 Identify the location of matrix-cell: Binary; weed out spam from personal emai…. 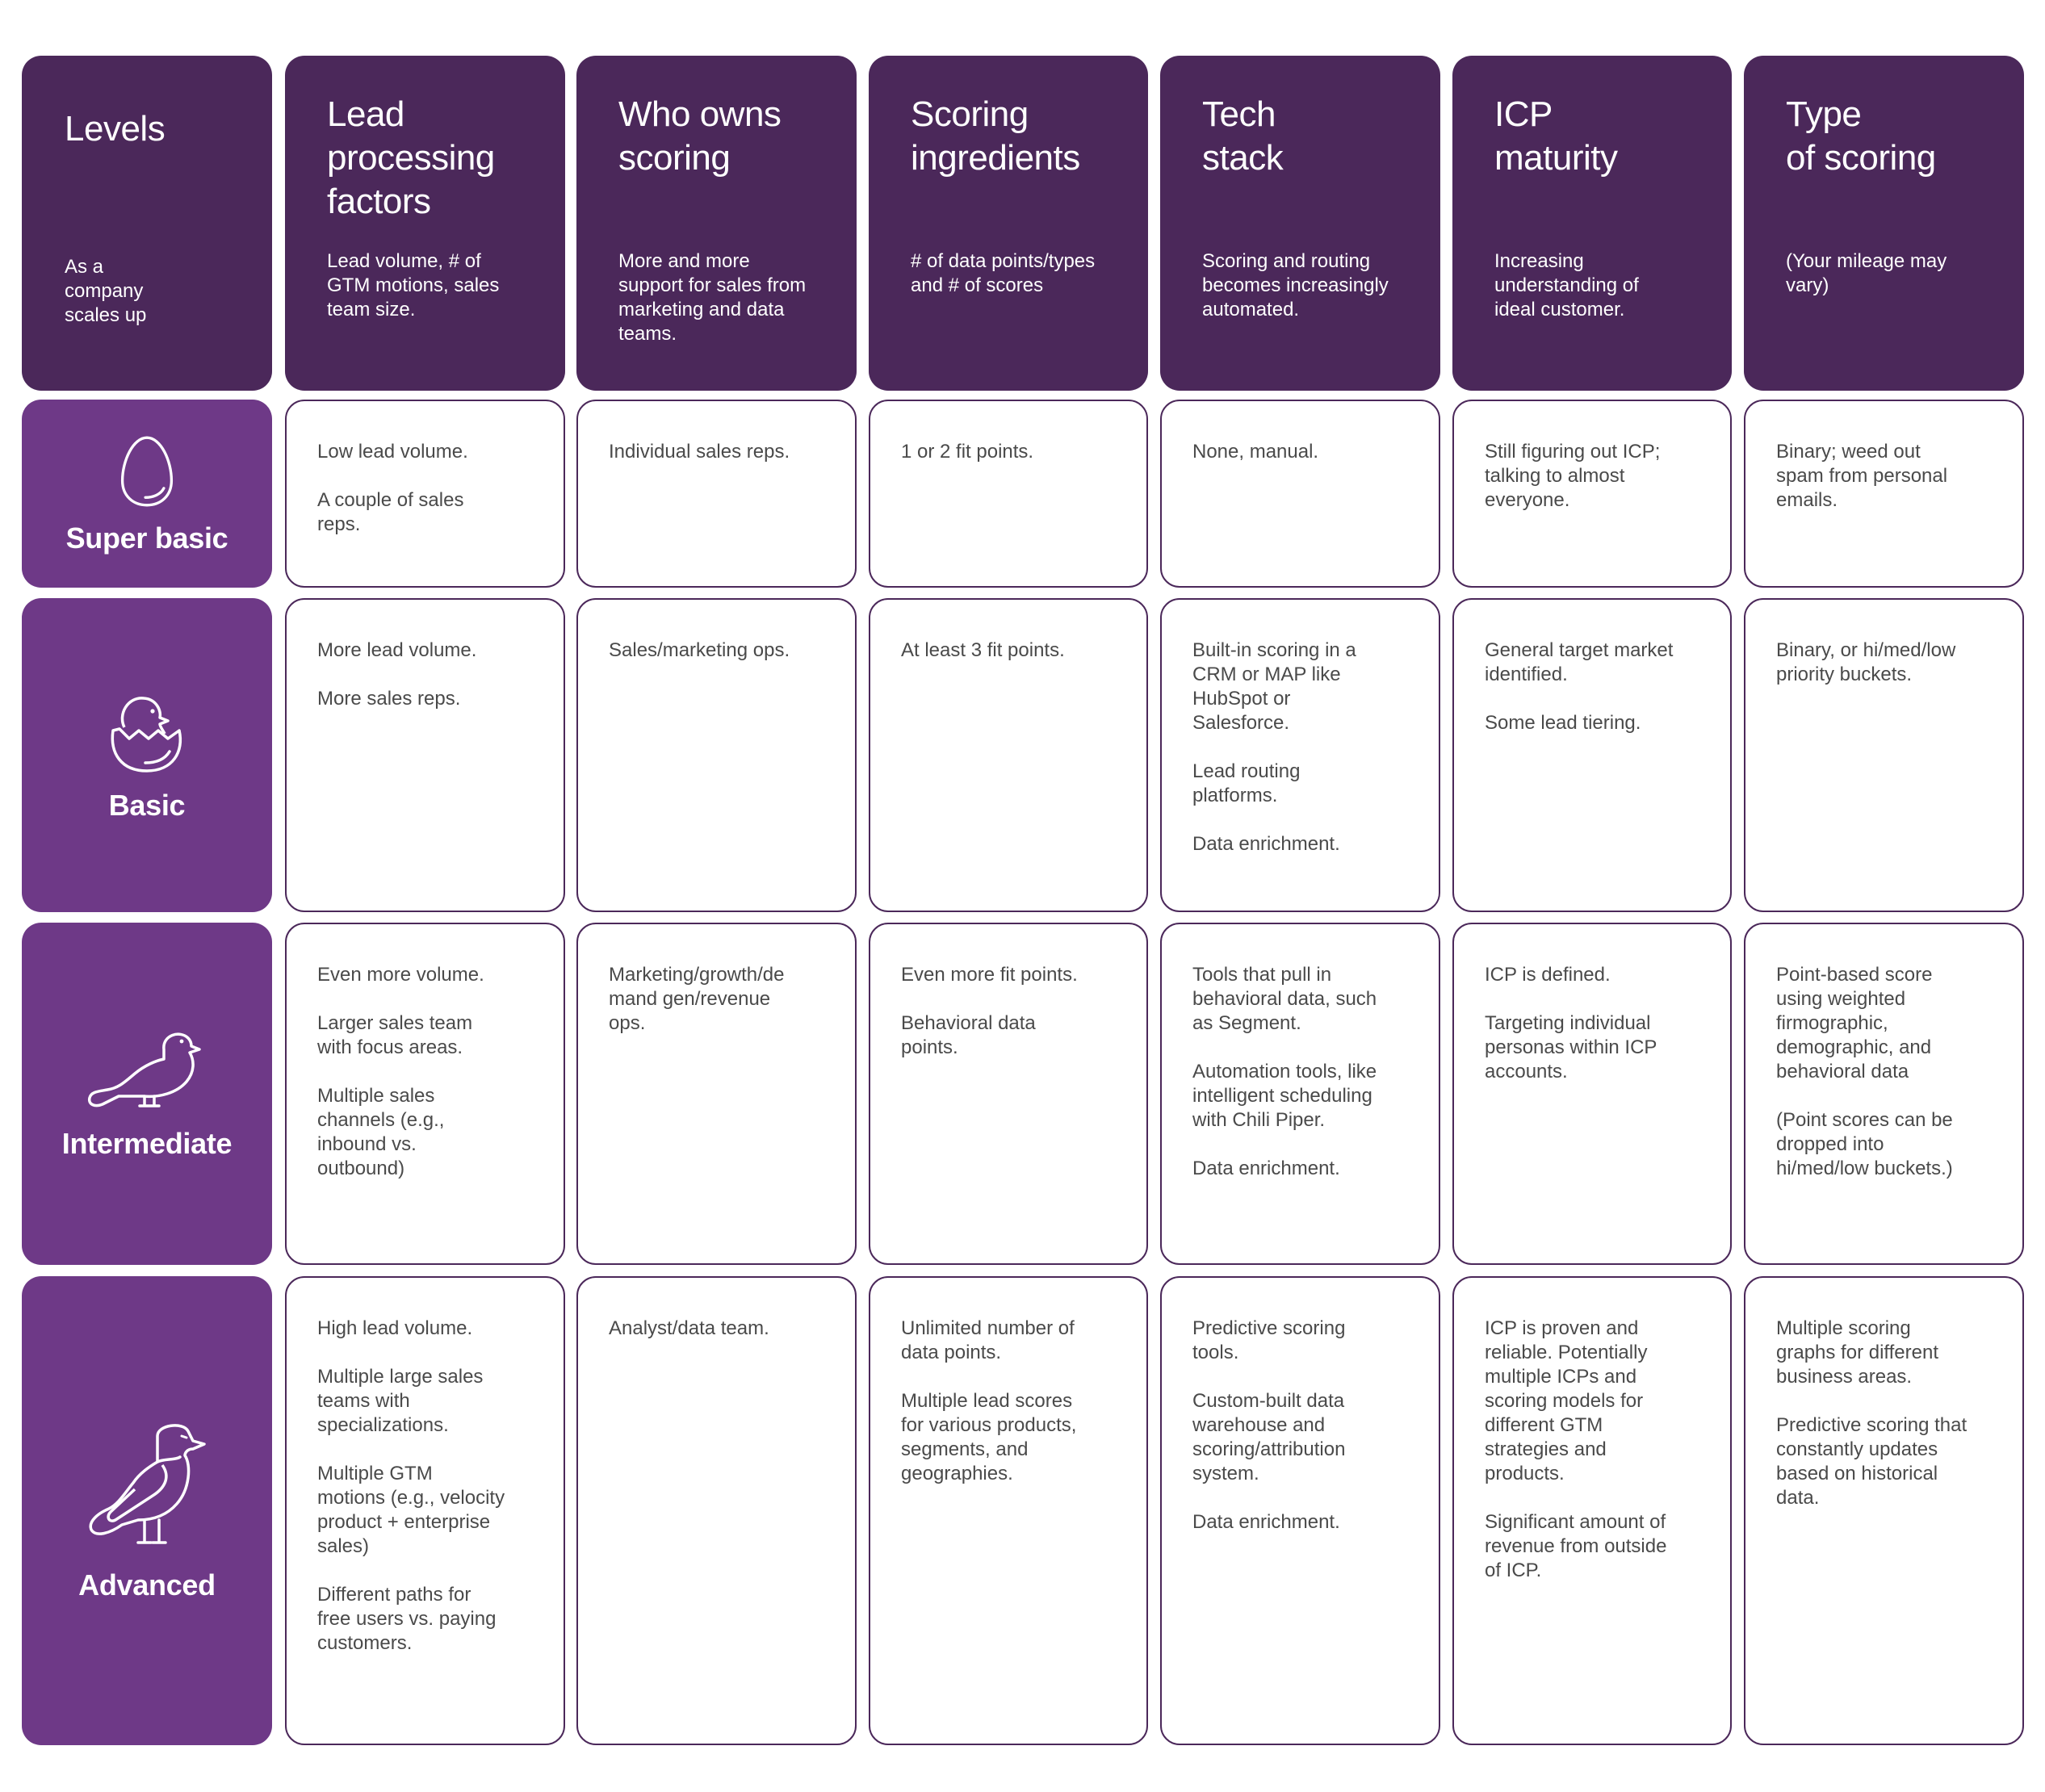
(1884, 494).